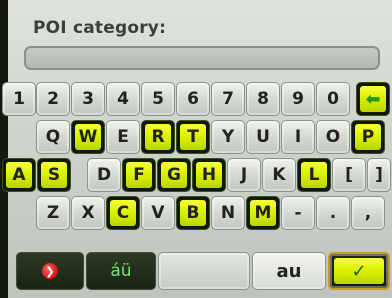 The image size is (392, 298). Describe the element at coordinates (53, 213) in the screenshot. I see `key-z: Z` at that location.